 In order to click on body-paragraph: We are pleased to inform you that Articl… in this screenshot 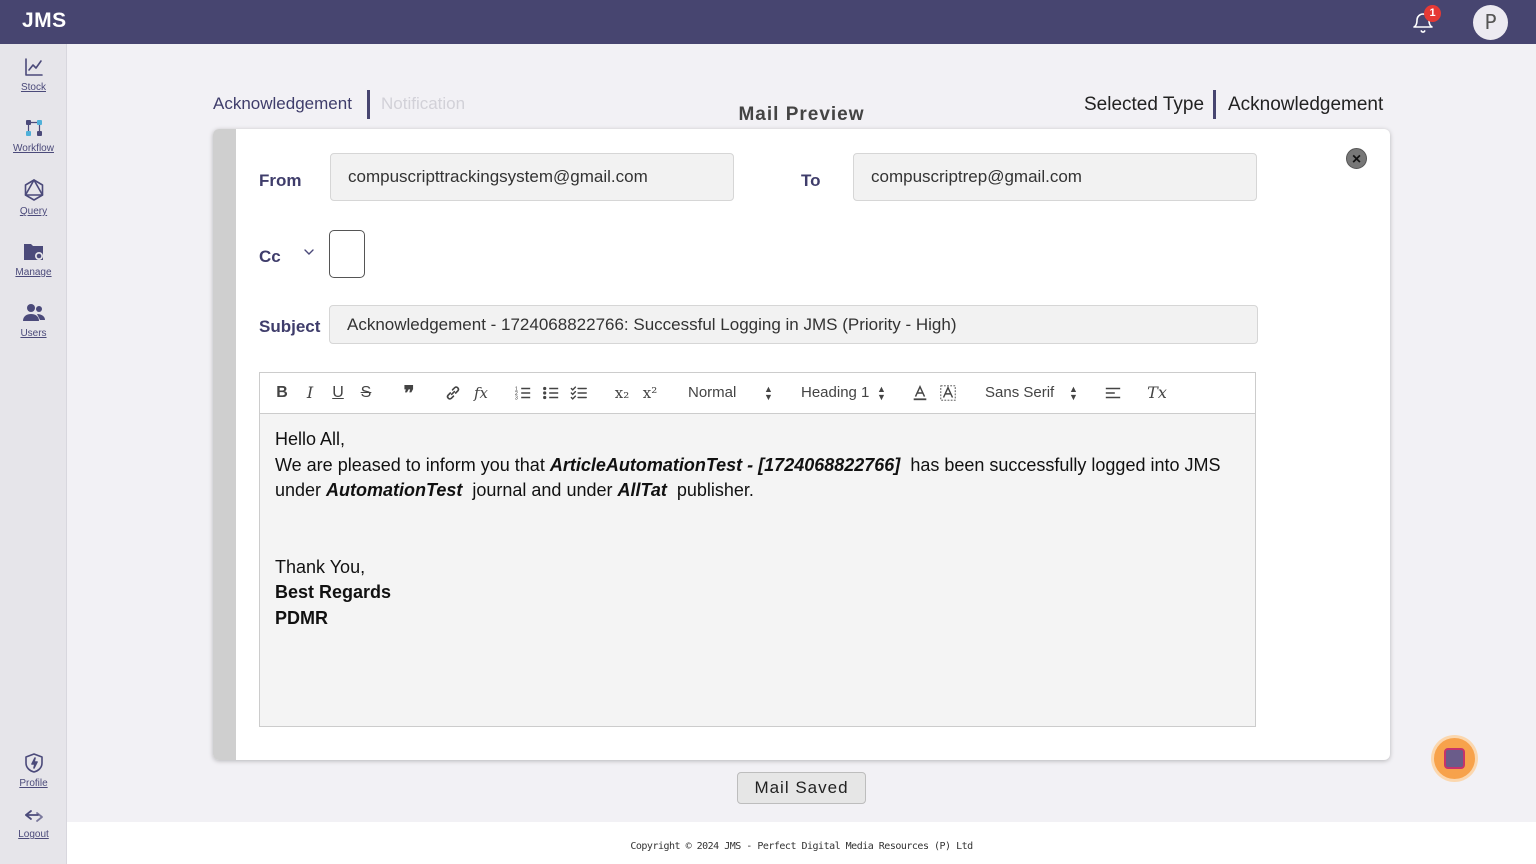, I will do `click(757, 478)`.